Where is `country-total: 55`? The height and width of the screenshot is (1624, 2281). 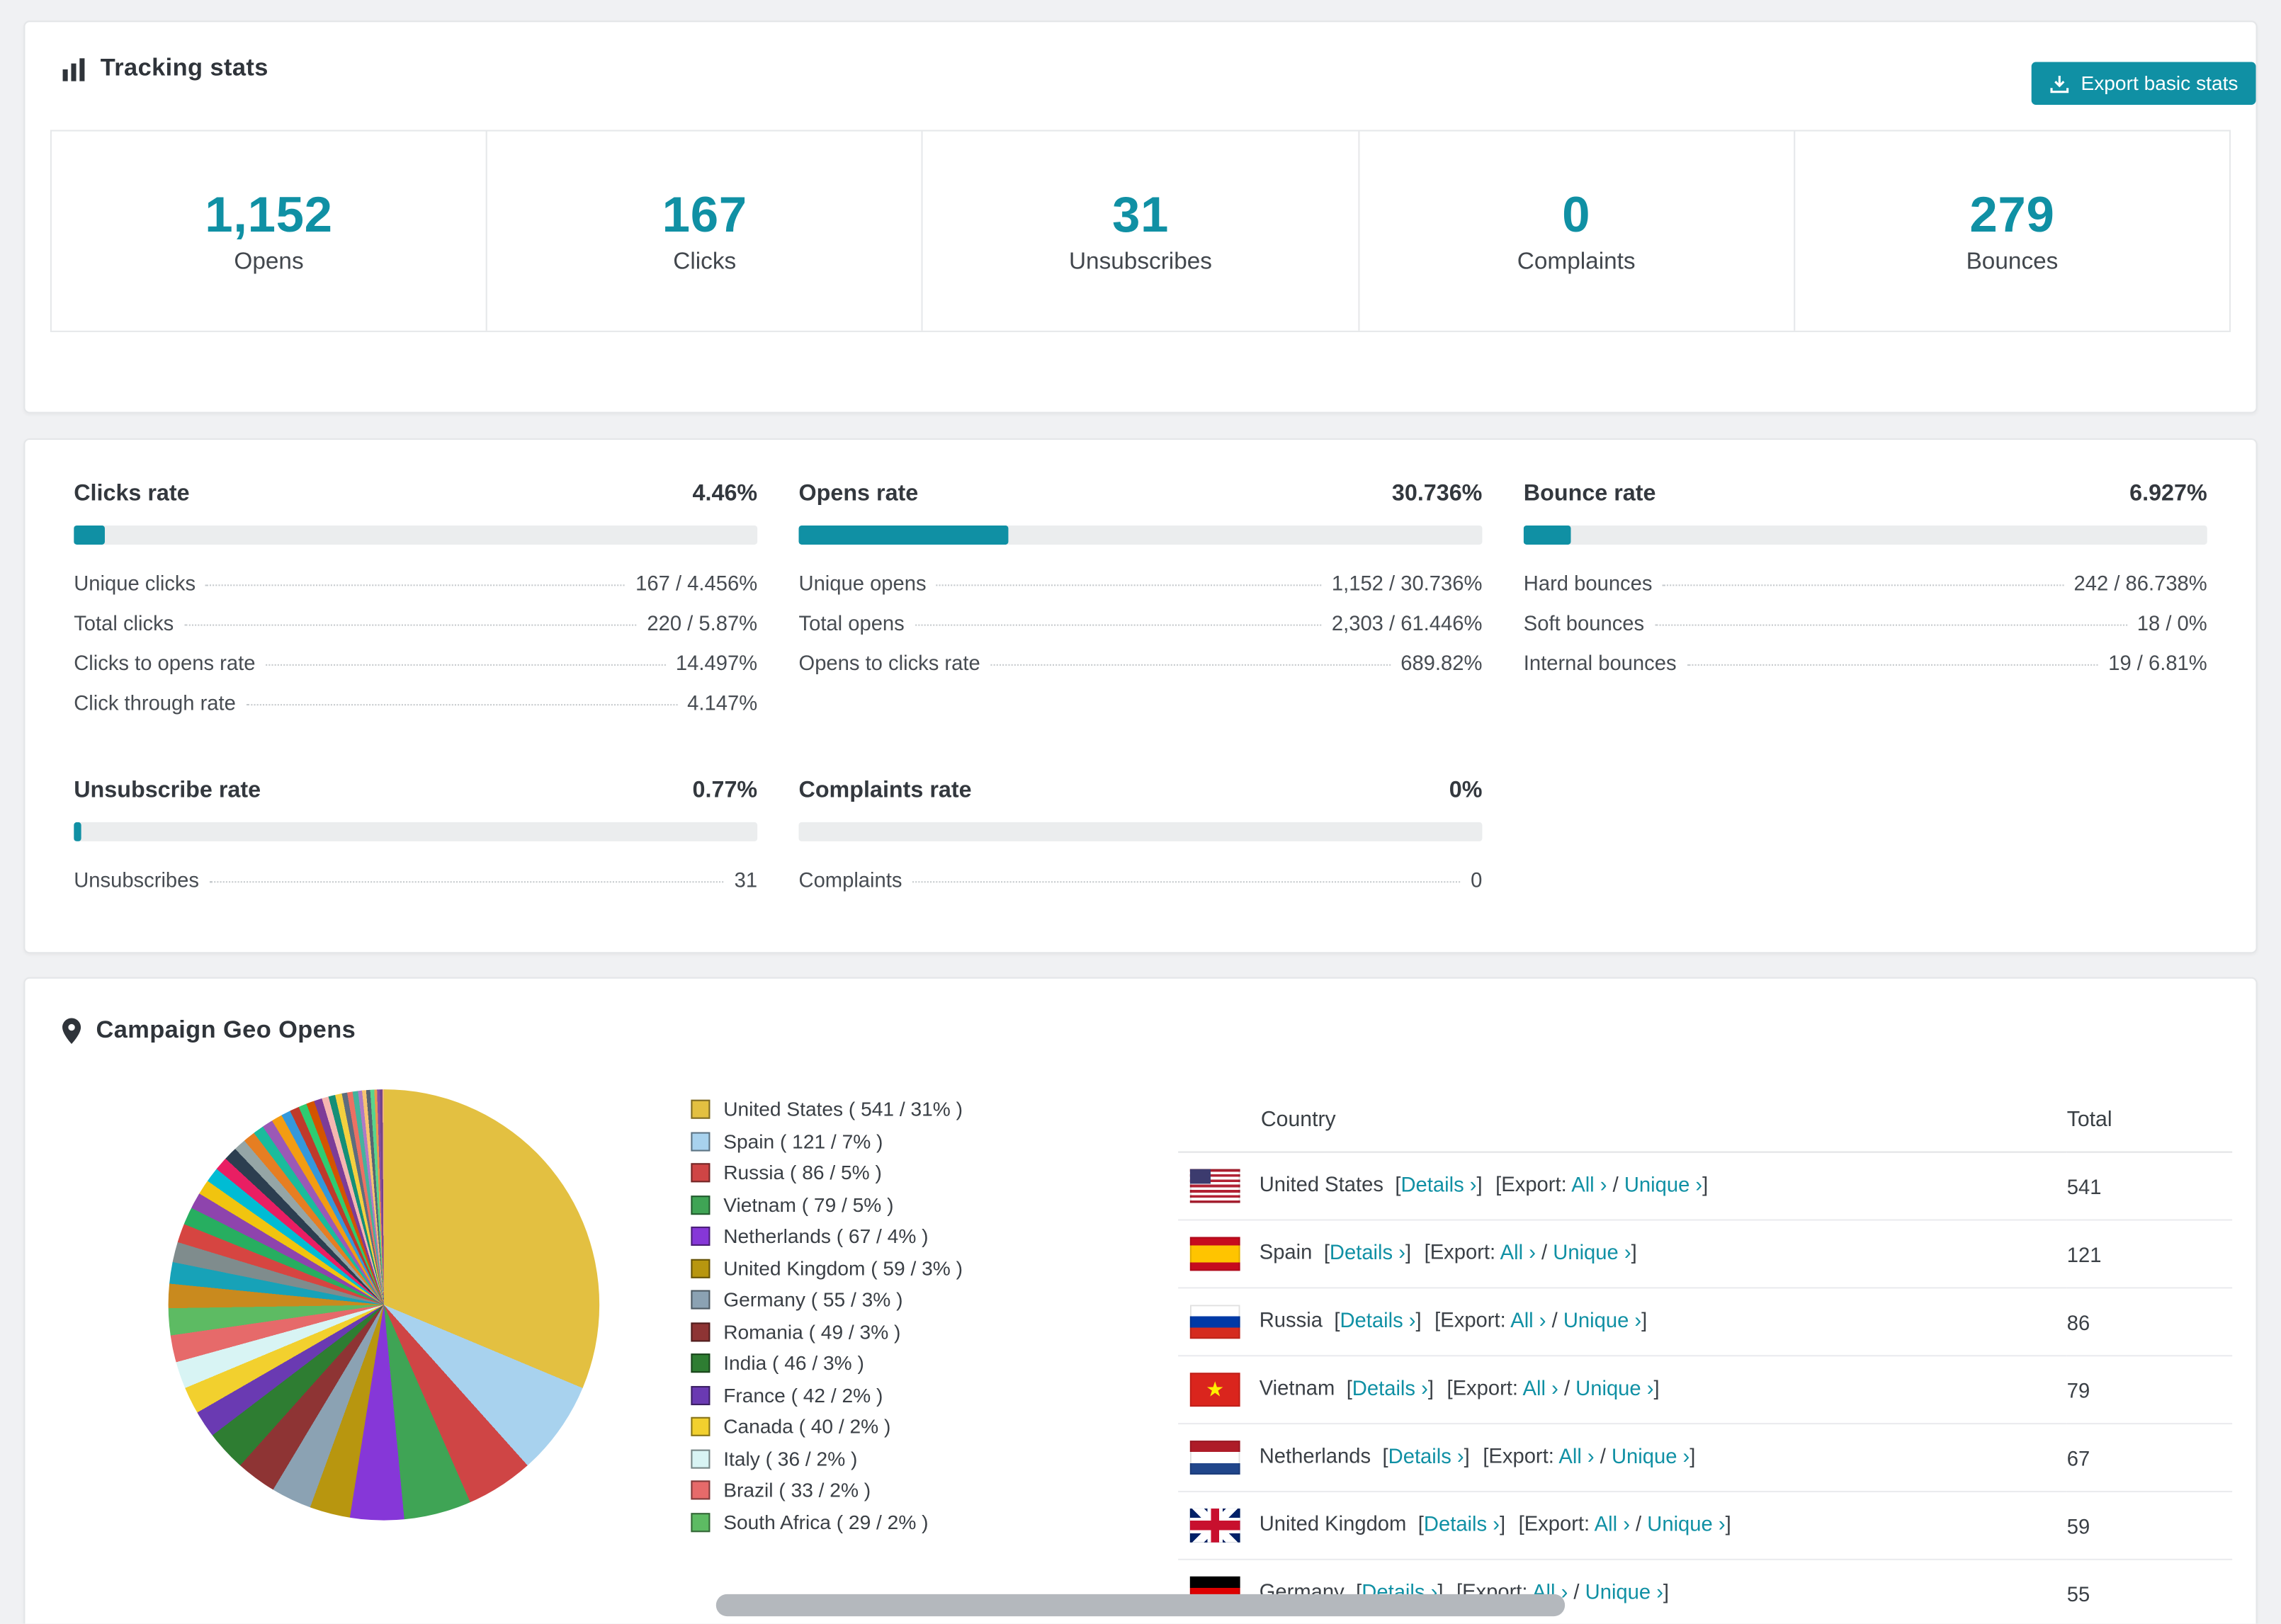 country-total: 55 is located at coordinates (2149, 1591).